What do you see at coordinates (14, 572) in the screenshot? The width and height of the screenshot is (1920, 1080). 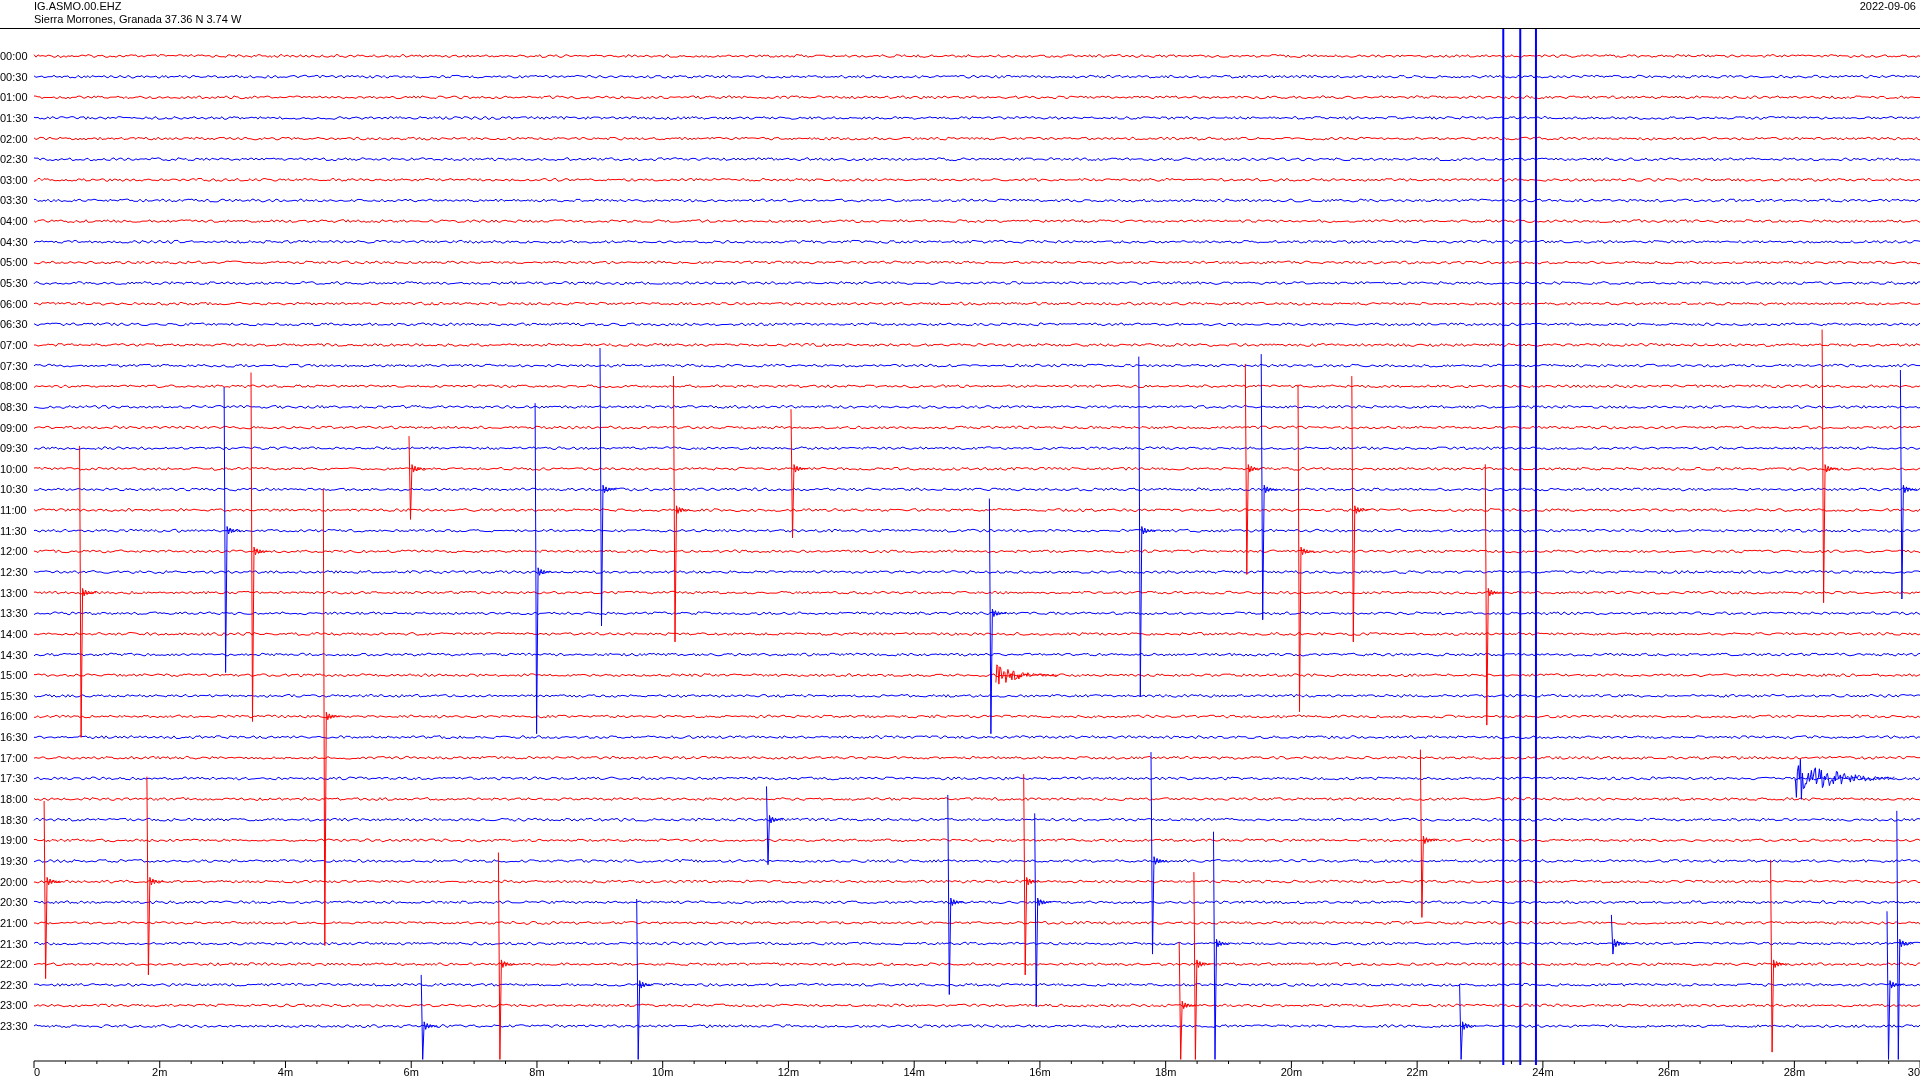 I see `row-time-label: 12:30` at bounding box center [14, 572].